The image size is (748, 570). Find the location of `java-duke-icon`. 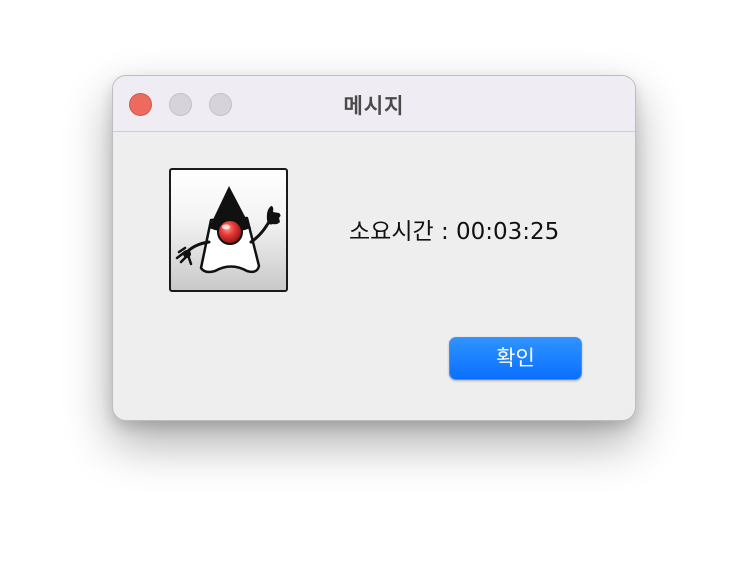

java-duke-icon is located at coordinates (228, 230).